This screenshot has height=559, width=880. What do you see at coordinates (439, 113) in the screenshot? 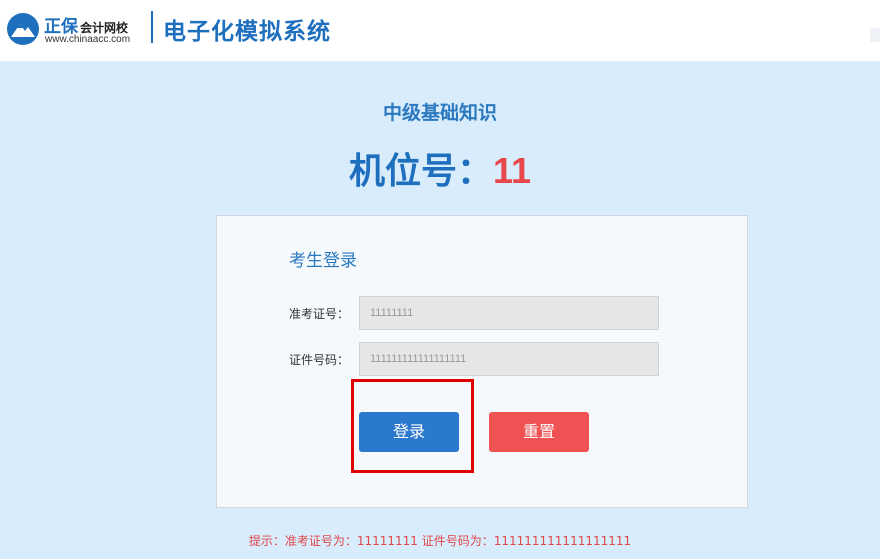
I see `exam-subject: 中级基础知识` at bounding box center [439, 113].